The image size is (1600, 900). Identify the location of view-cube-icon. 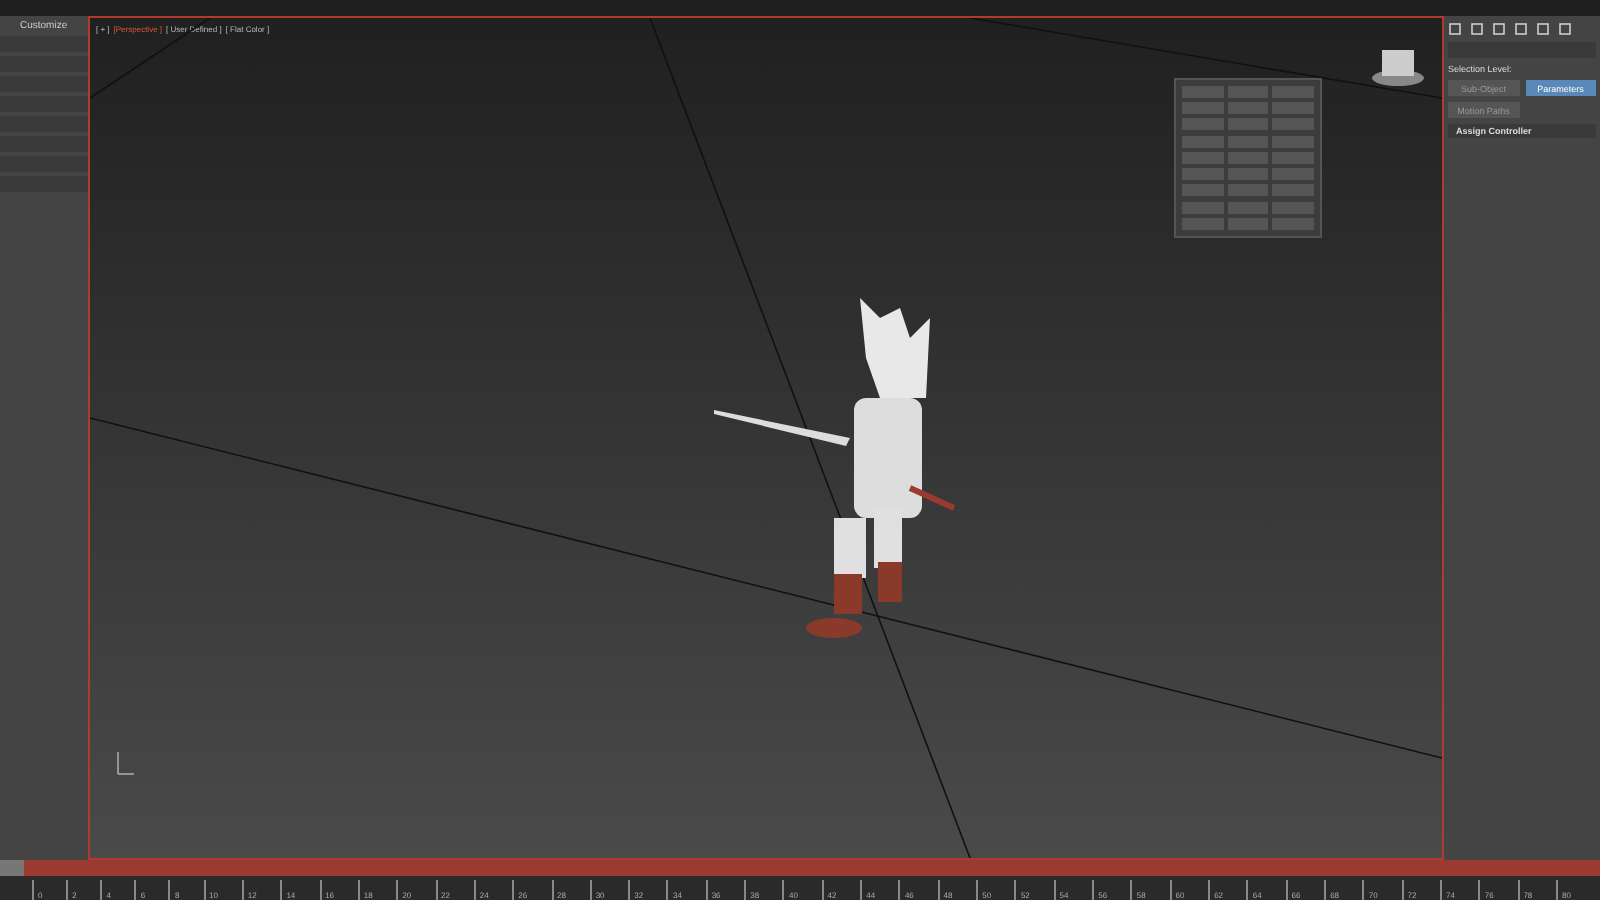
(1398, 68).